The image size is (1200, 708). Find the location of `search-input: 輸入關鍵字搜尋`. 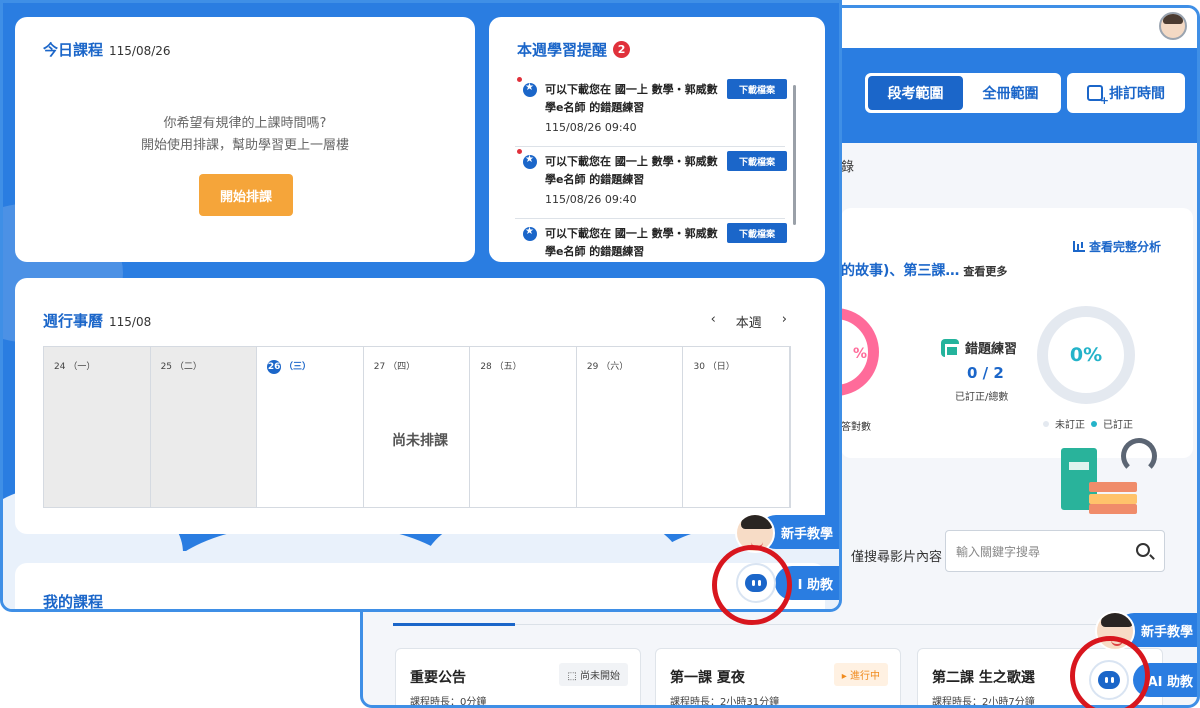

search-input: 輸入關鍵字搜尋 is located at coordinates (1055, 551).